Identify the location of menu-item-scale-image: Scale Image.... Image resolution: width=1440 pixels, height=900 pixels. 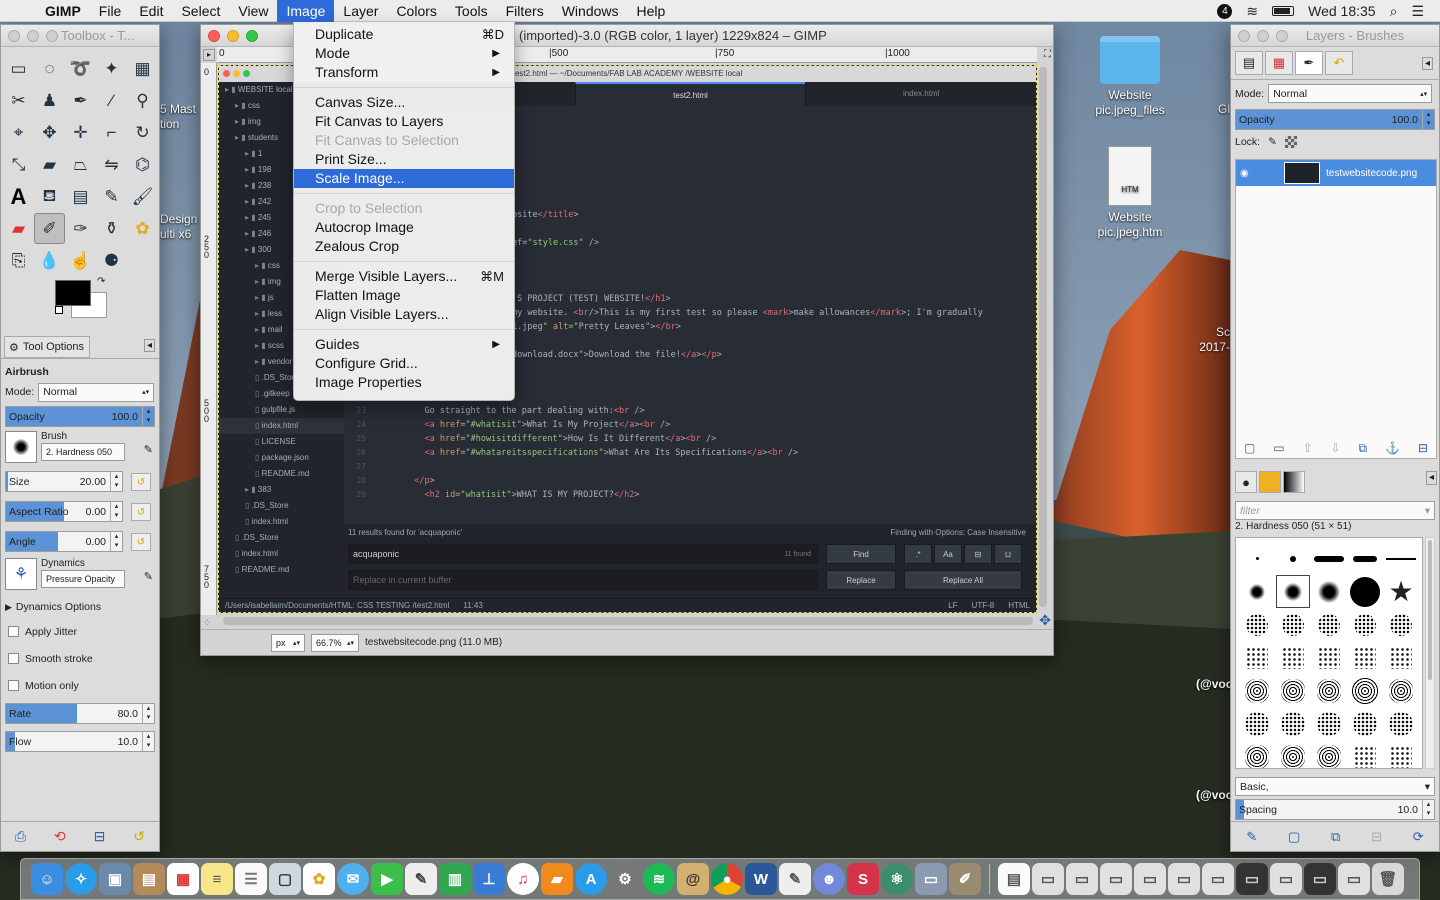
(404, 178).